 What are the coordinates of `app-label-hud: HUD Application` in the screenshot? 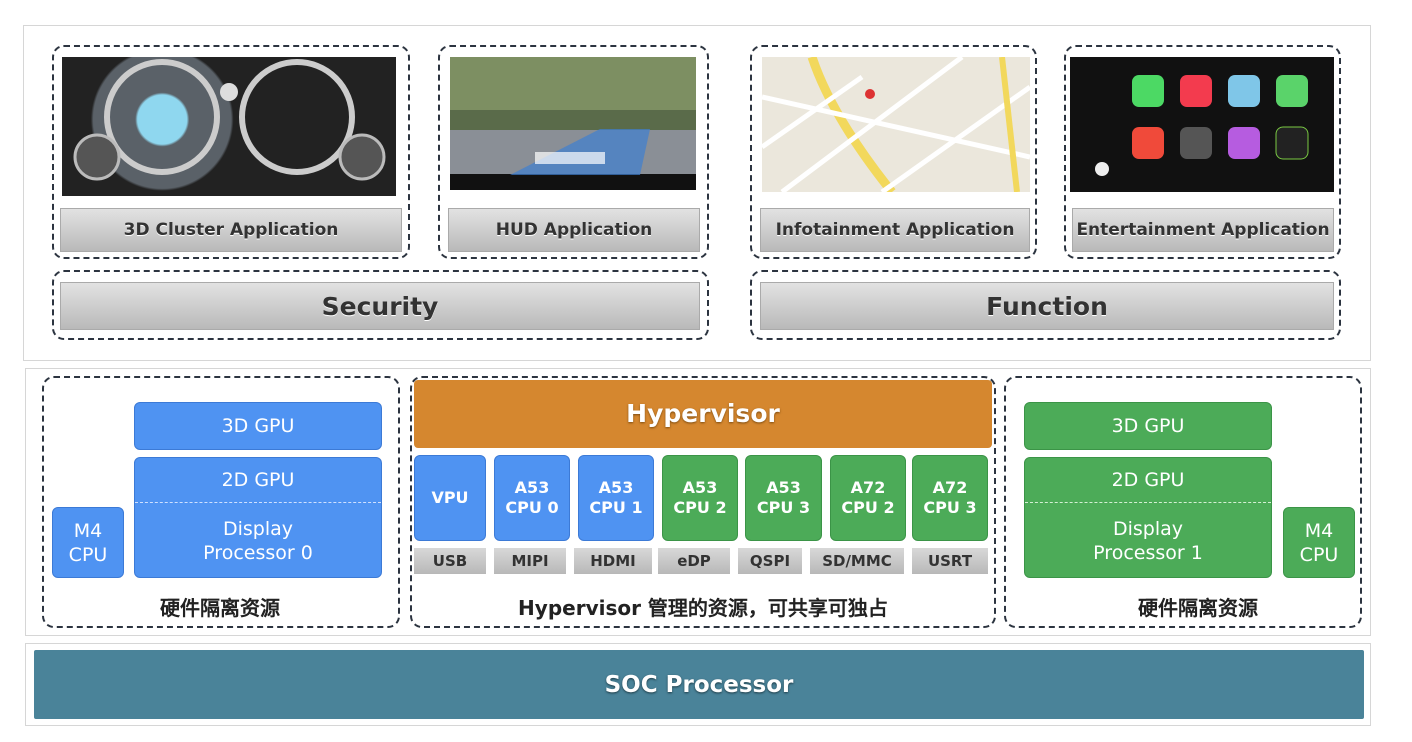 It's located at (574, 230).